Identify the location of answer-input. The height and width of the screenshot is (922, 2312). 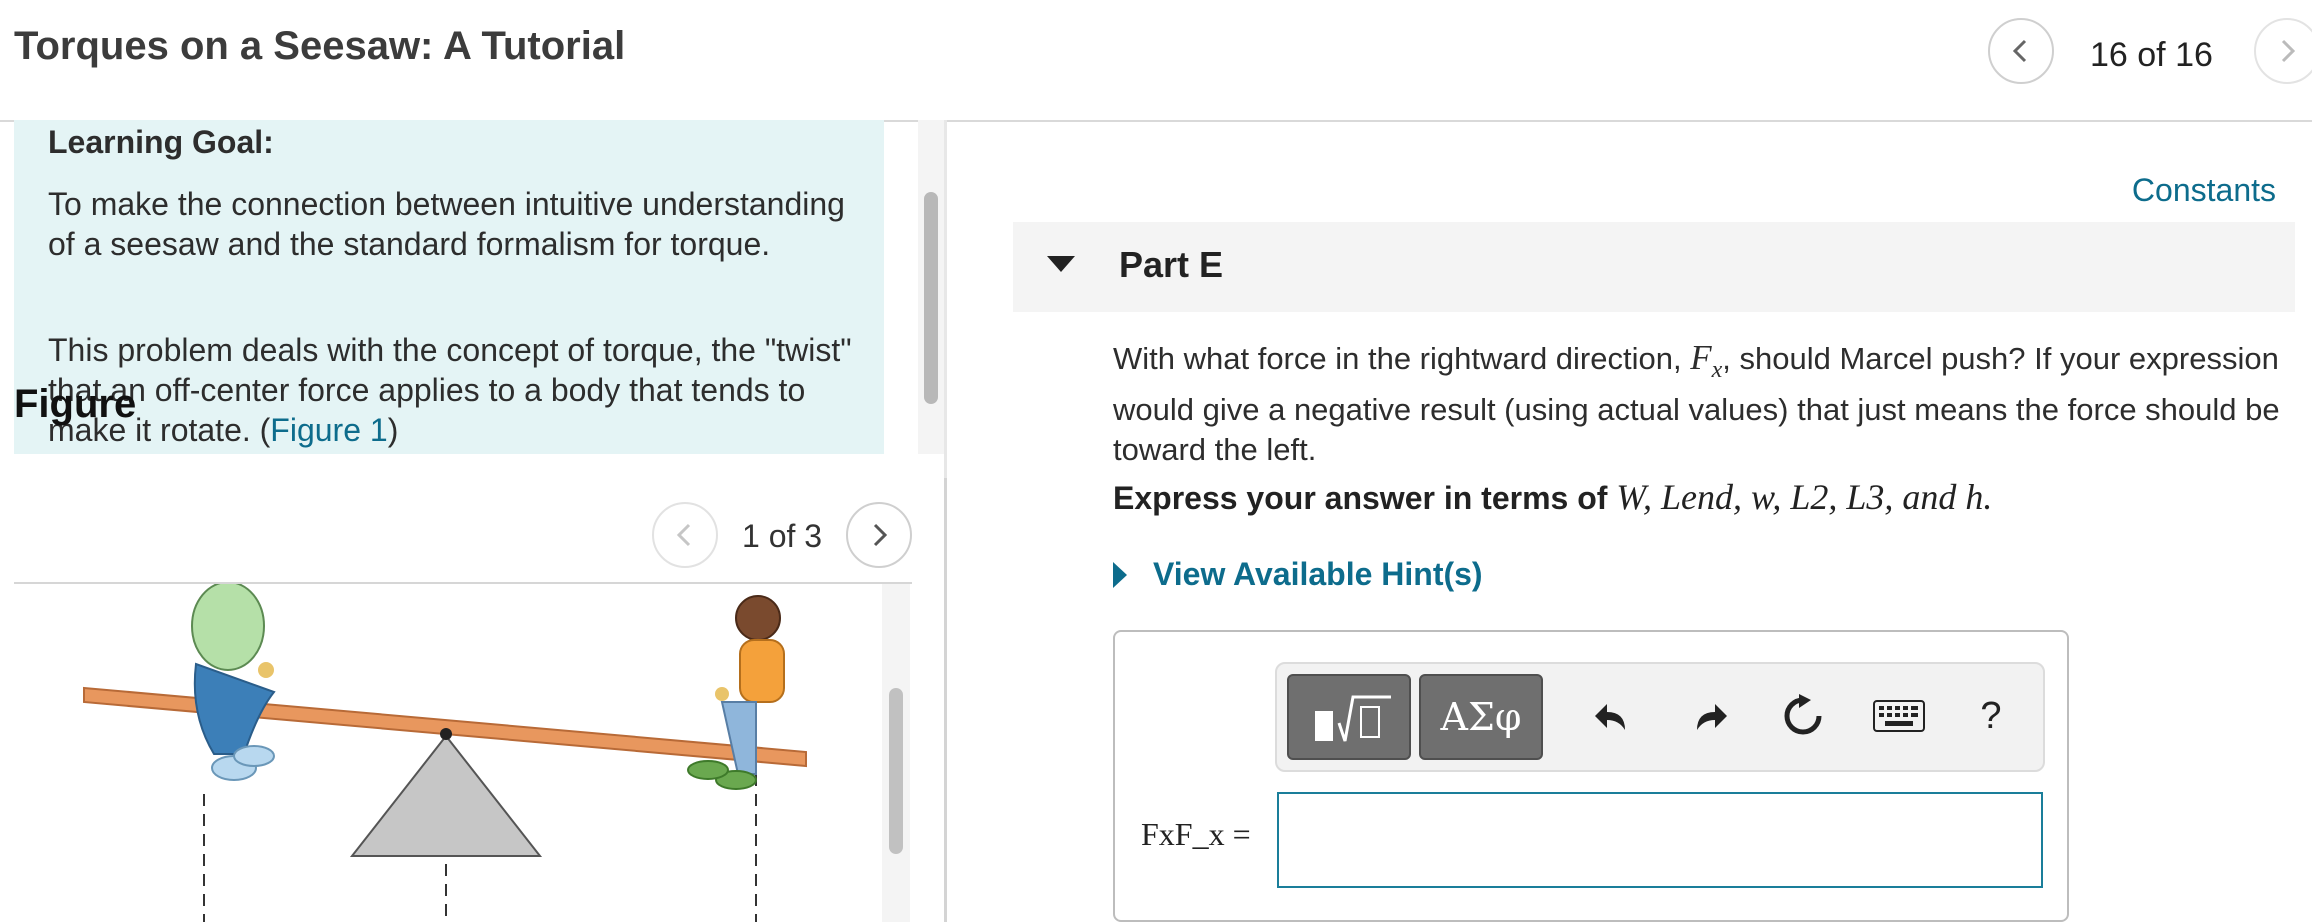
(1660, 840).